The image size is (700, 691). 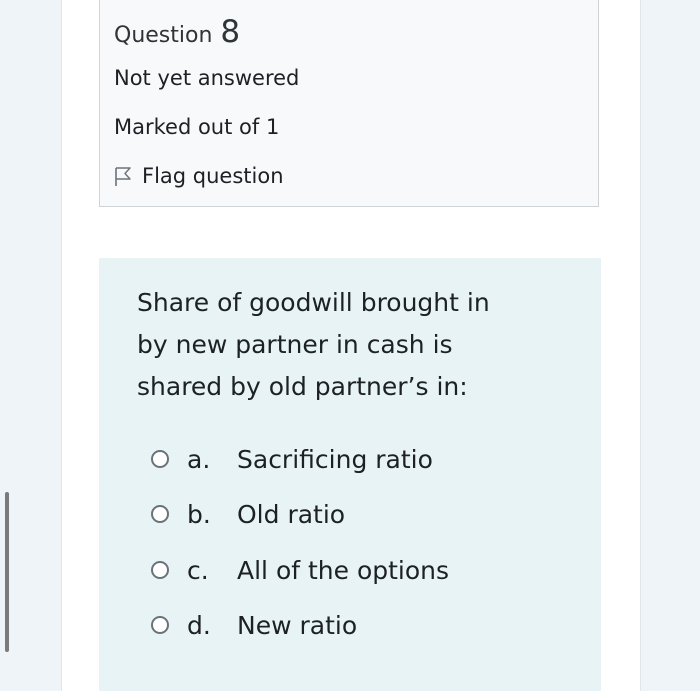 I want to click on answer-option-d: d. New ratio, so click(x=341, y=625).